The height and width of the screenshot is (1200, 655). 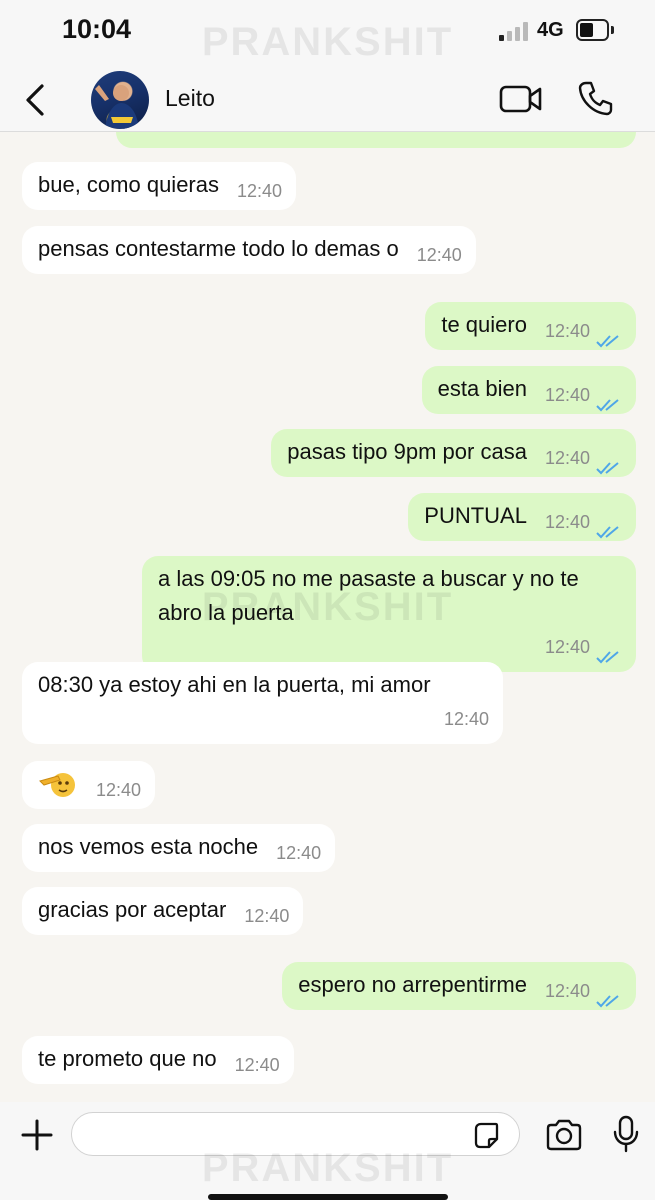 I want to click on outgoing-message: esta bien 12:40, so click(x=528, y=390).